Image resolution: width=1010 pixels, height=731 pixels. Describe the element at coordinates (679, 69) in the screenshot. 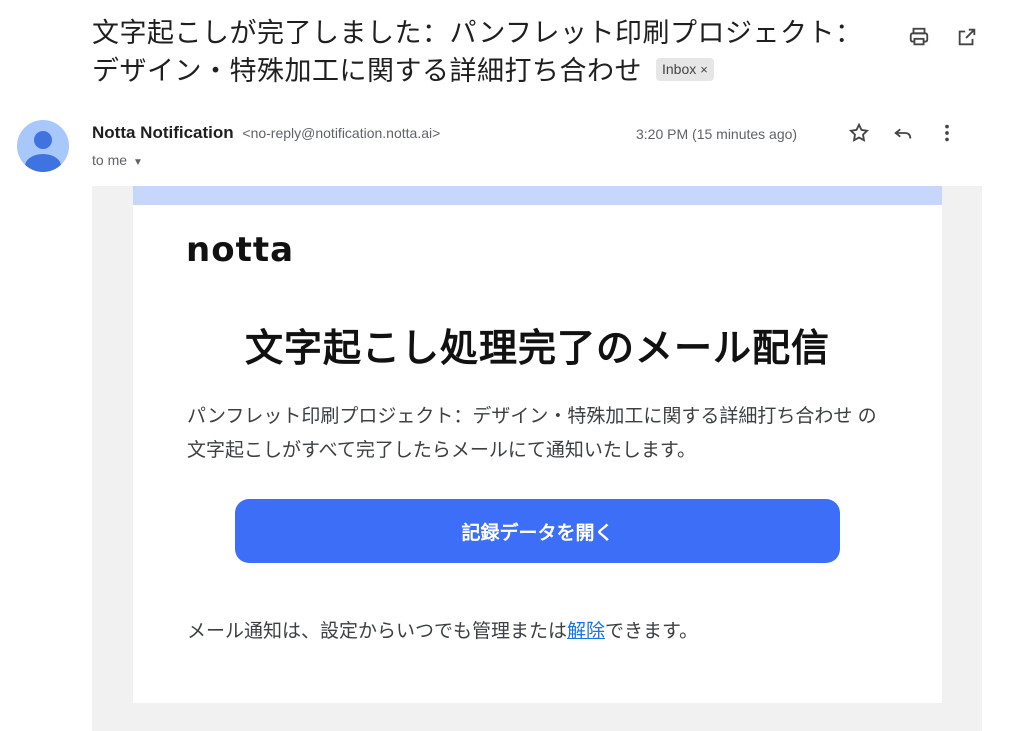

I see `inbox-label-text: Inbox` at that location.